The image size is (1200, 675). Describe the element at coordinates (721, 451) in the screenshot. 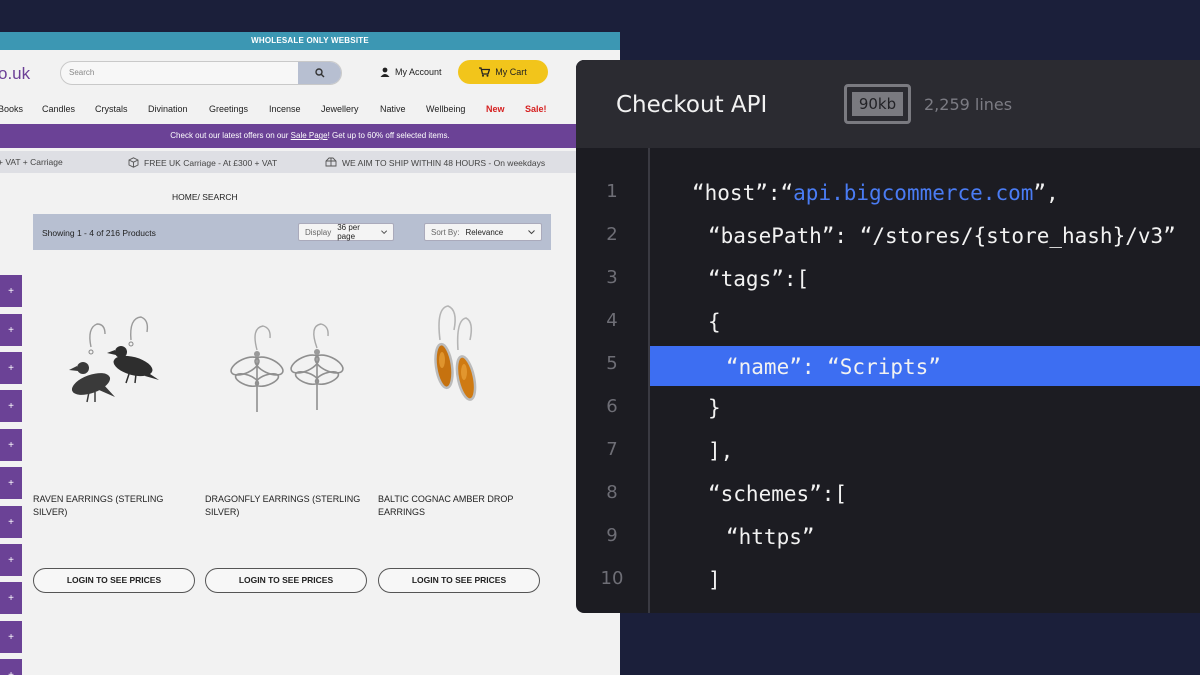

I see `code-line: ],` at that location.